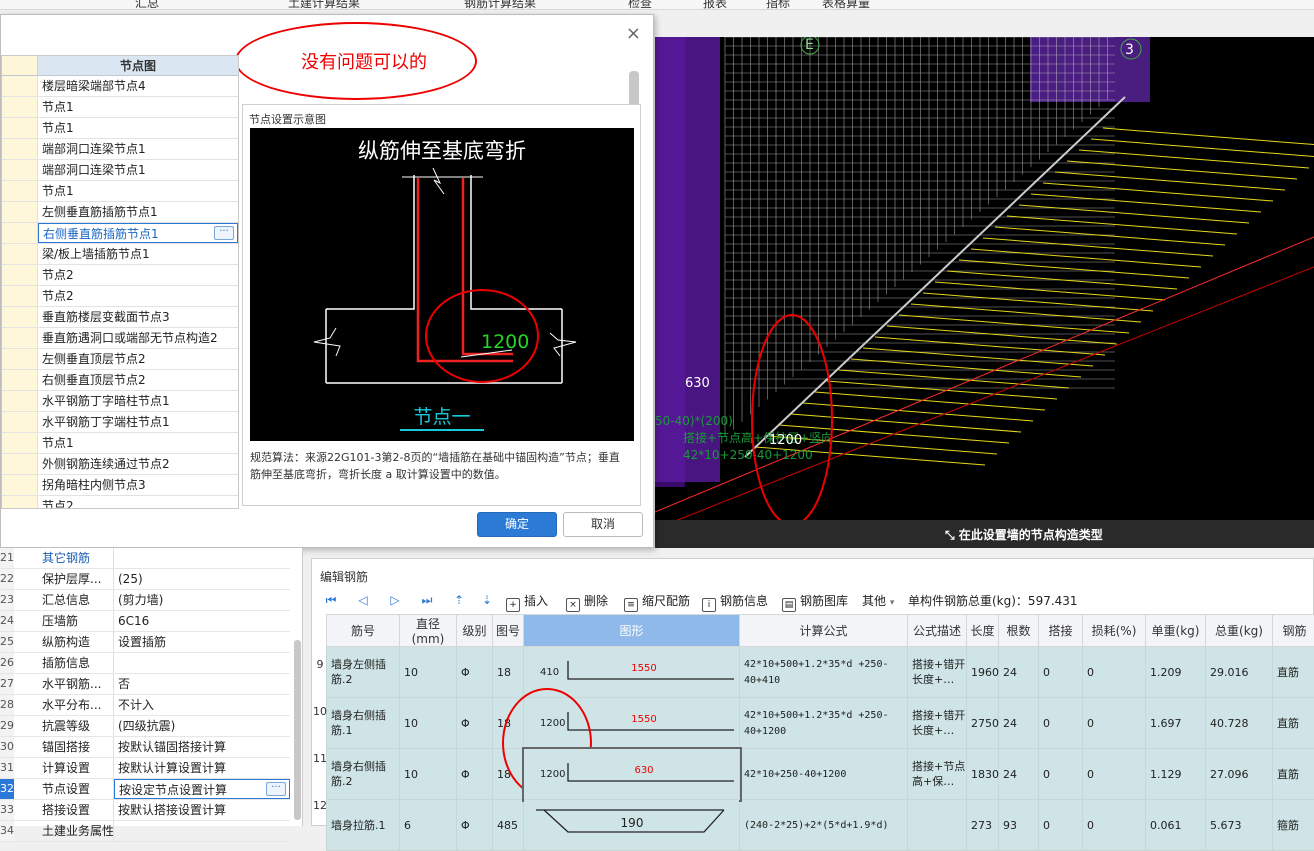  What do you see at coordinates (1176, 723) in the screenshot?
I see `cell-unit: 1.697` at bounding box center [1176, 723].